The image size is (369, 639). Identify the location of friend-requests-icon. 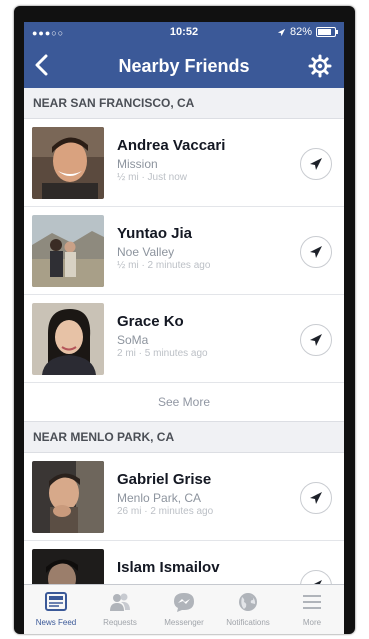
(120, 602).